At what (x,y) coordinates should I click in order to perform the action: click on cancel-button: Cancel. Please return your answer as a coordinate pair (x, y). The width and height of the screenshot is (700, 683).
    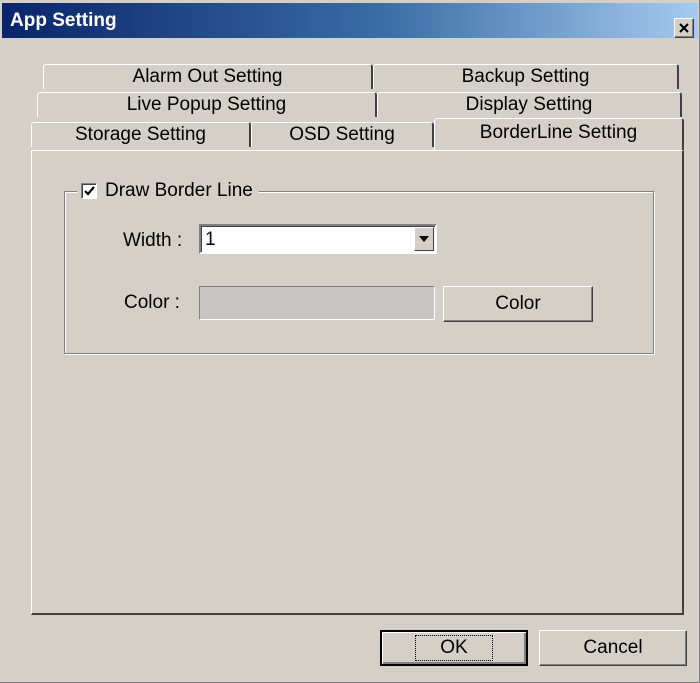
    Looking at the image, I should click on (613, 648).